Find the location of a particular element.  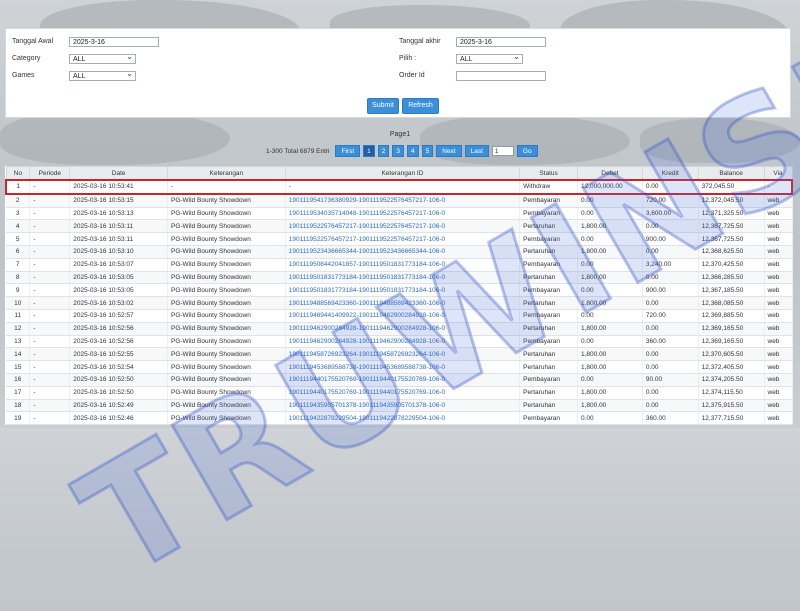

page-button-2: 2 is located at coordinates (383, 151).